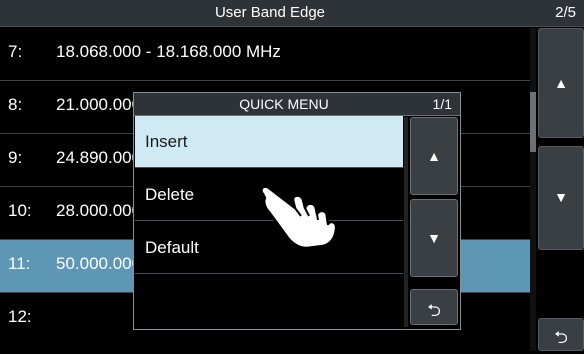 The height and width of the screenshot is (354, 584). I want to click on row-value: 50.000.000, so click(99, 263).